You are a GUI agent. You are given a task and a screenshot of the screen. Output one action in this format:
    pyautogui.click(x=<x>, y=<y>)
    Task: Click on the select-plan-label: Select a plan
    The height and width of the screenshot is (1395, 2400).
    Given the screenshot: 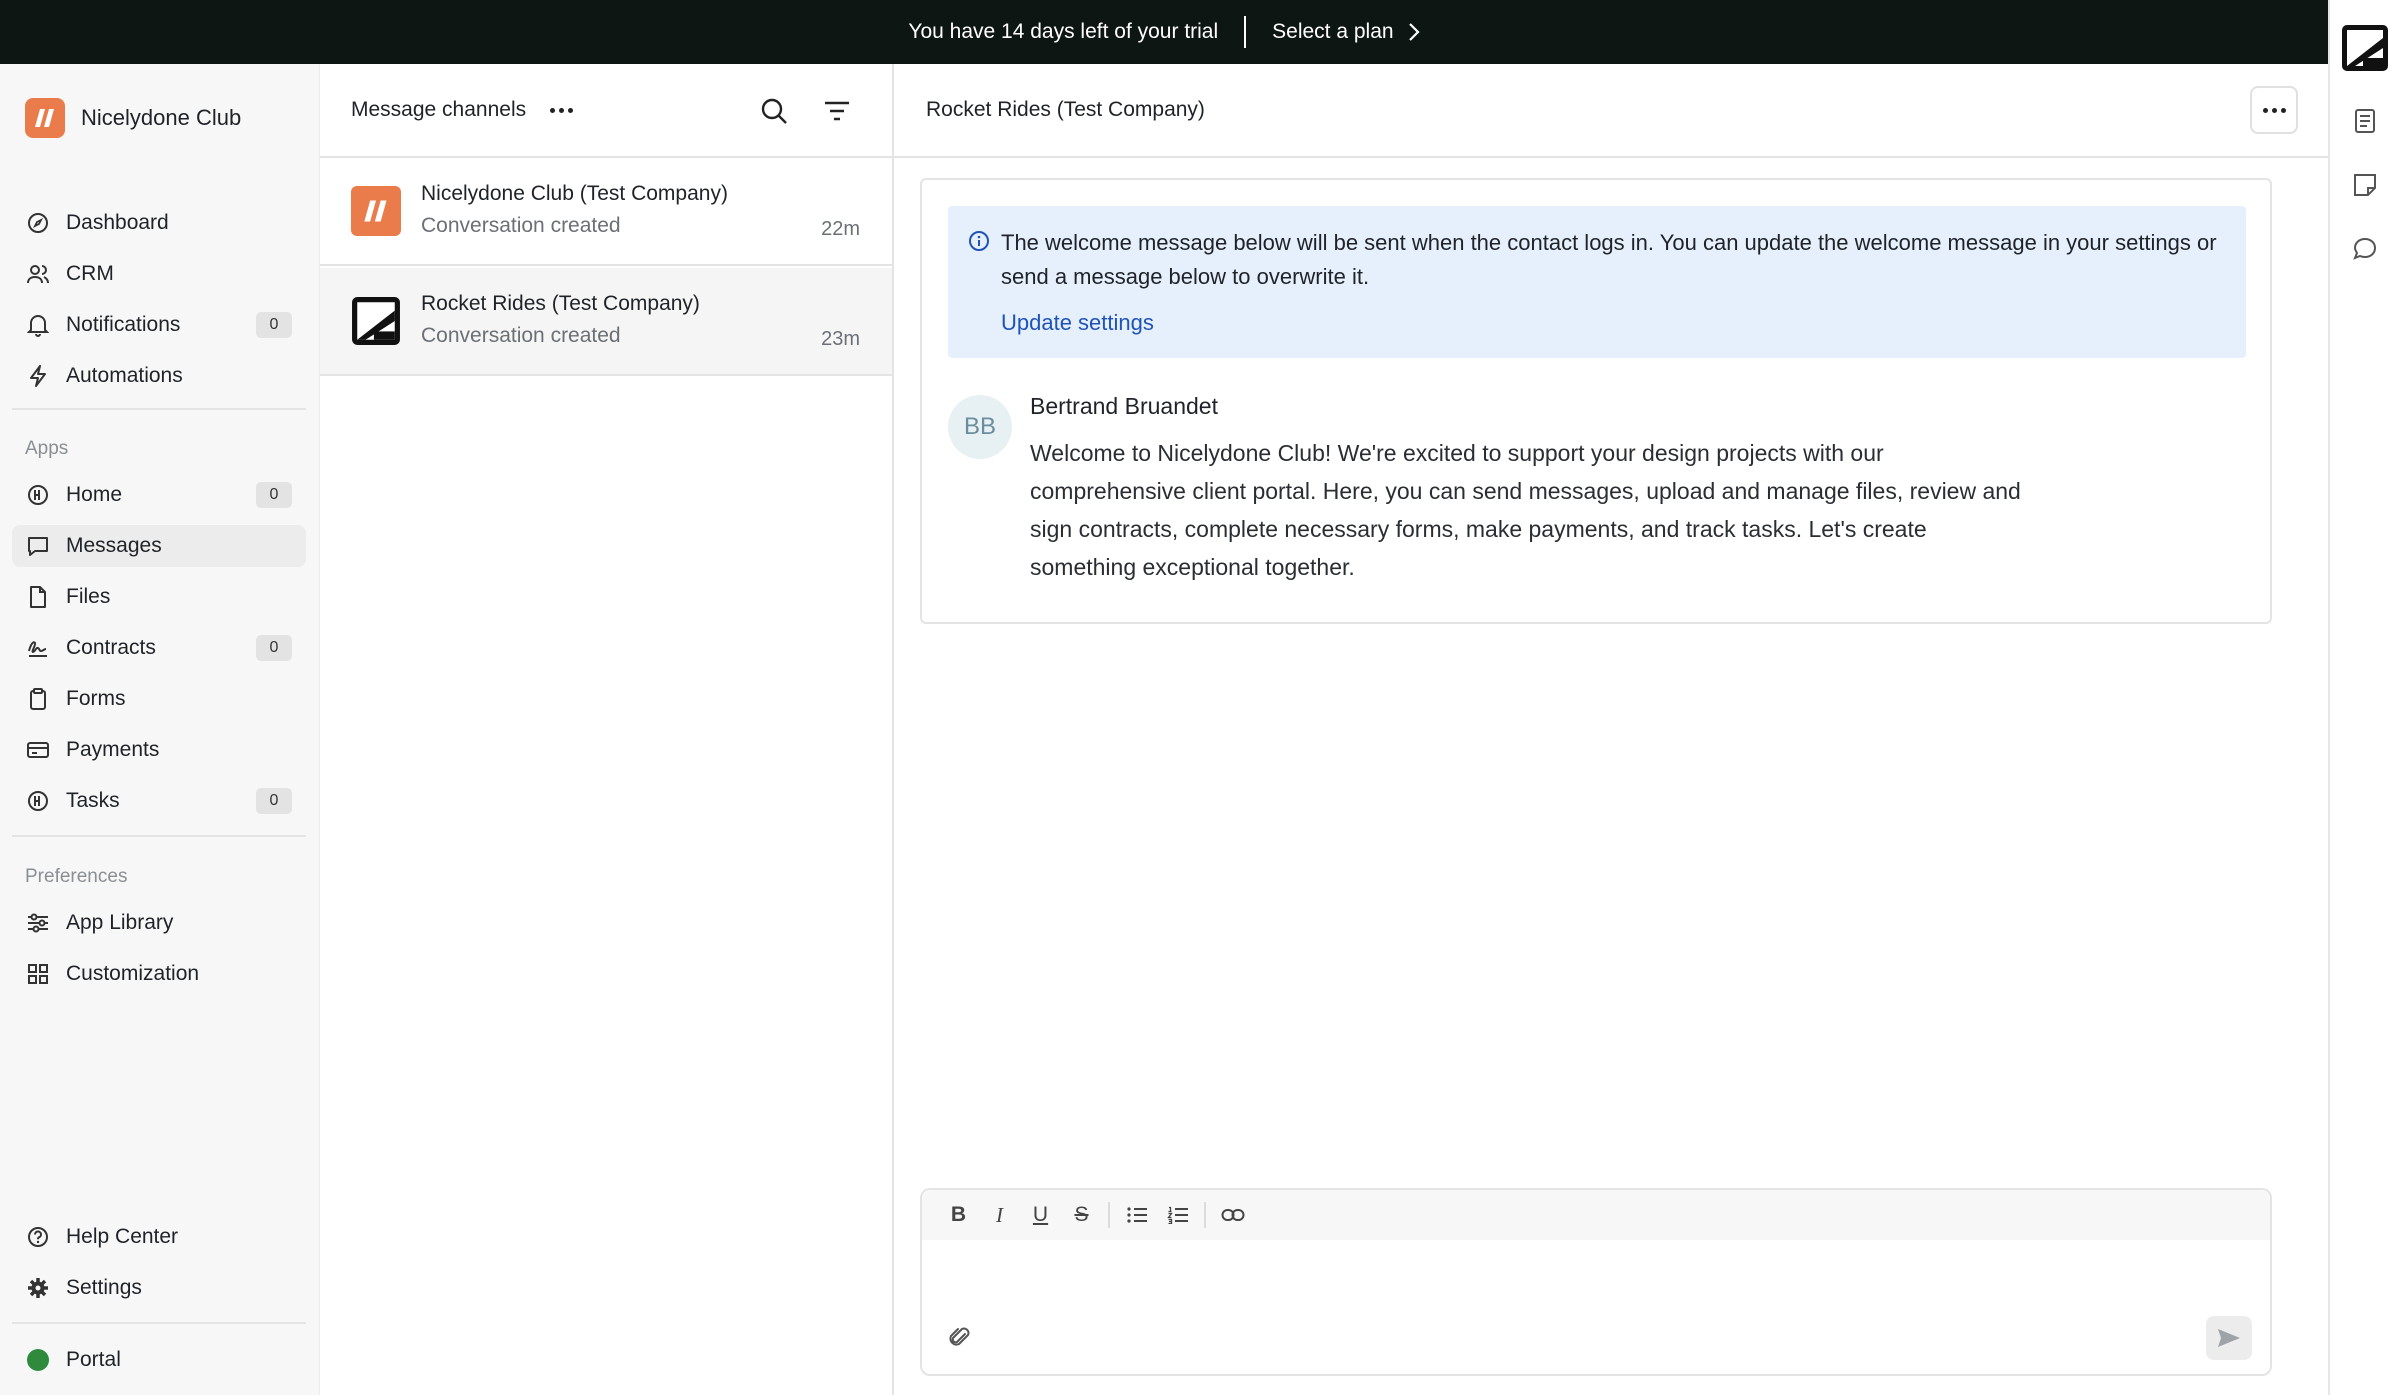 What is the action you would take?
    pyautogui.click(x=1333, y=31)
    